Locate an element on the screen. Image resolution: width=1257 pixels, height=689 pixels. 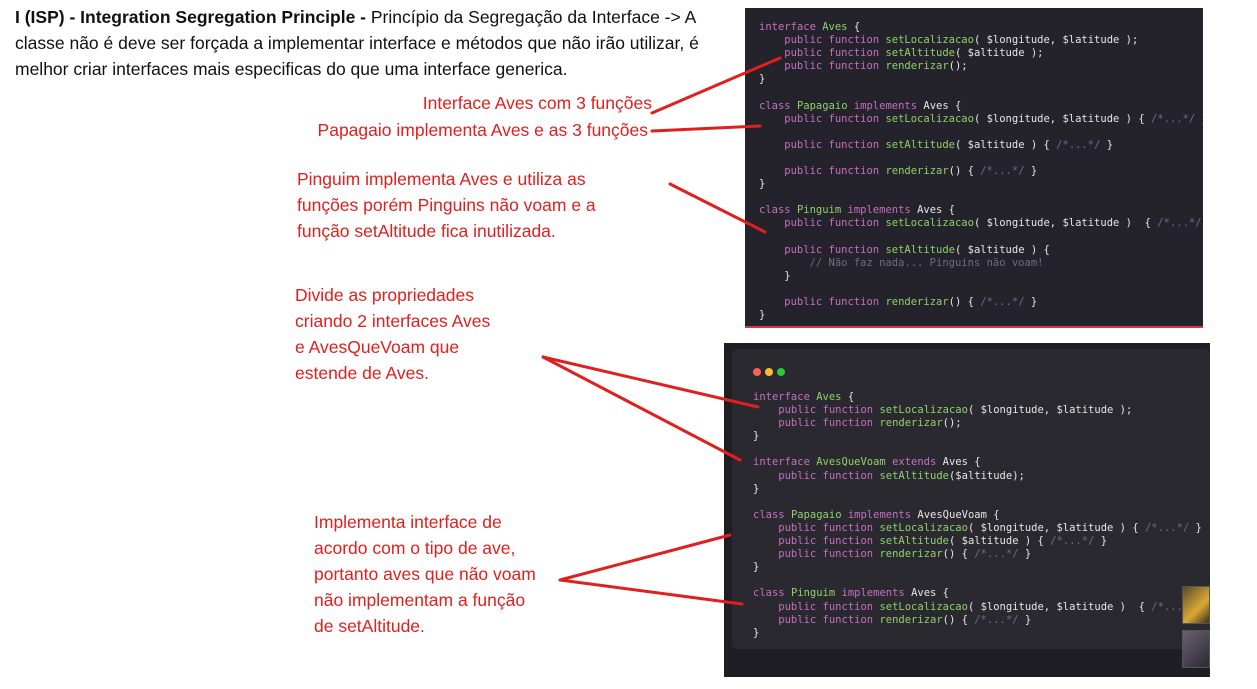
arrow-divide-aves is located at coordinates (650, 382).